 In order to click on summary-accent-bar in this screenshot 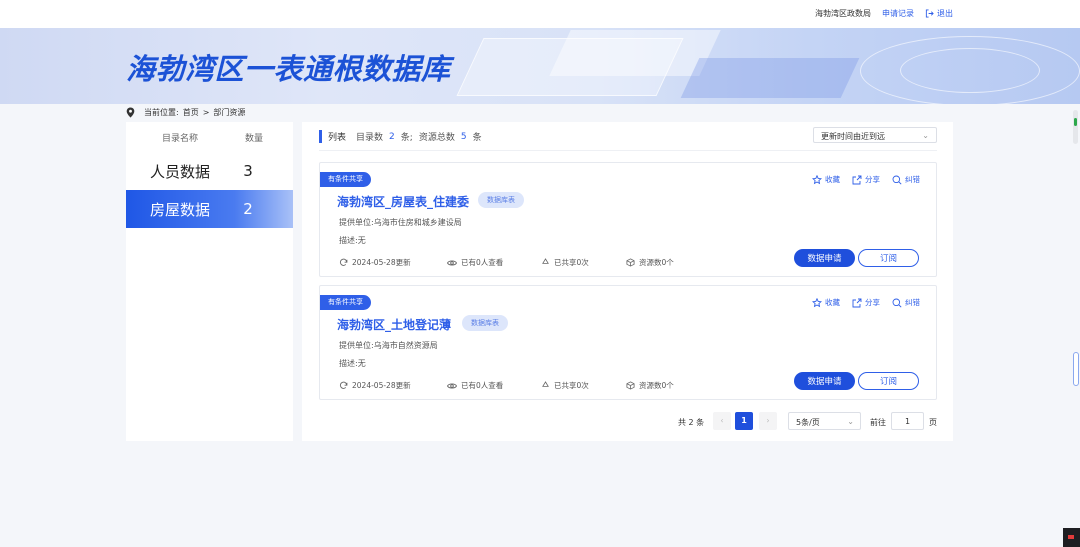, I will do `click(320, 136)`.